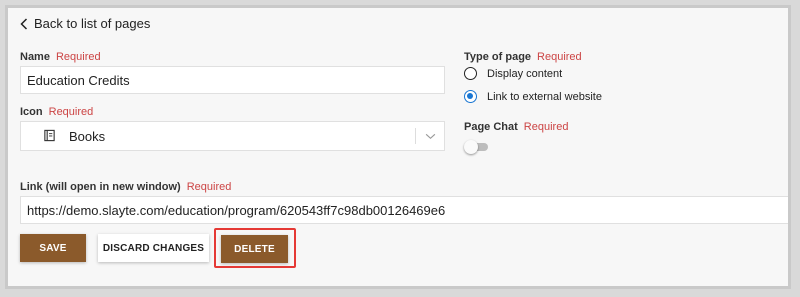 The image size is (800, 297). Describe the element at coordinates (100, 187) in the screenshot. I see `link-label-text: Link (will open in new window)` at that location.